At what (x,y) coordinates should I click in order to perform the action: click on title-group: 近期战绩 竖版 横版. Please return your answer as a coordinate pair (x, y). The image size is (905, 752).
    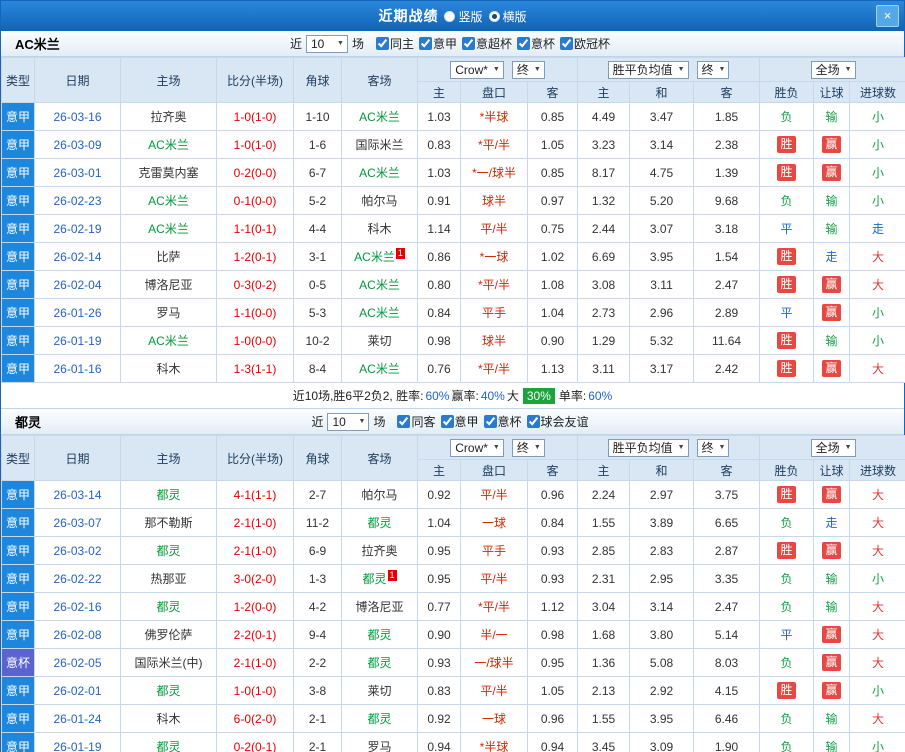
    Looking at the image, I should click on (452, 16).